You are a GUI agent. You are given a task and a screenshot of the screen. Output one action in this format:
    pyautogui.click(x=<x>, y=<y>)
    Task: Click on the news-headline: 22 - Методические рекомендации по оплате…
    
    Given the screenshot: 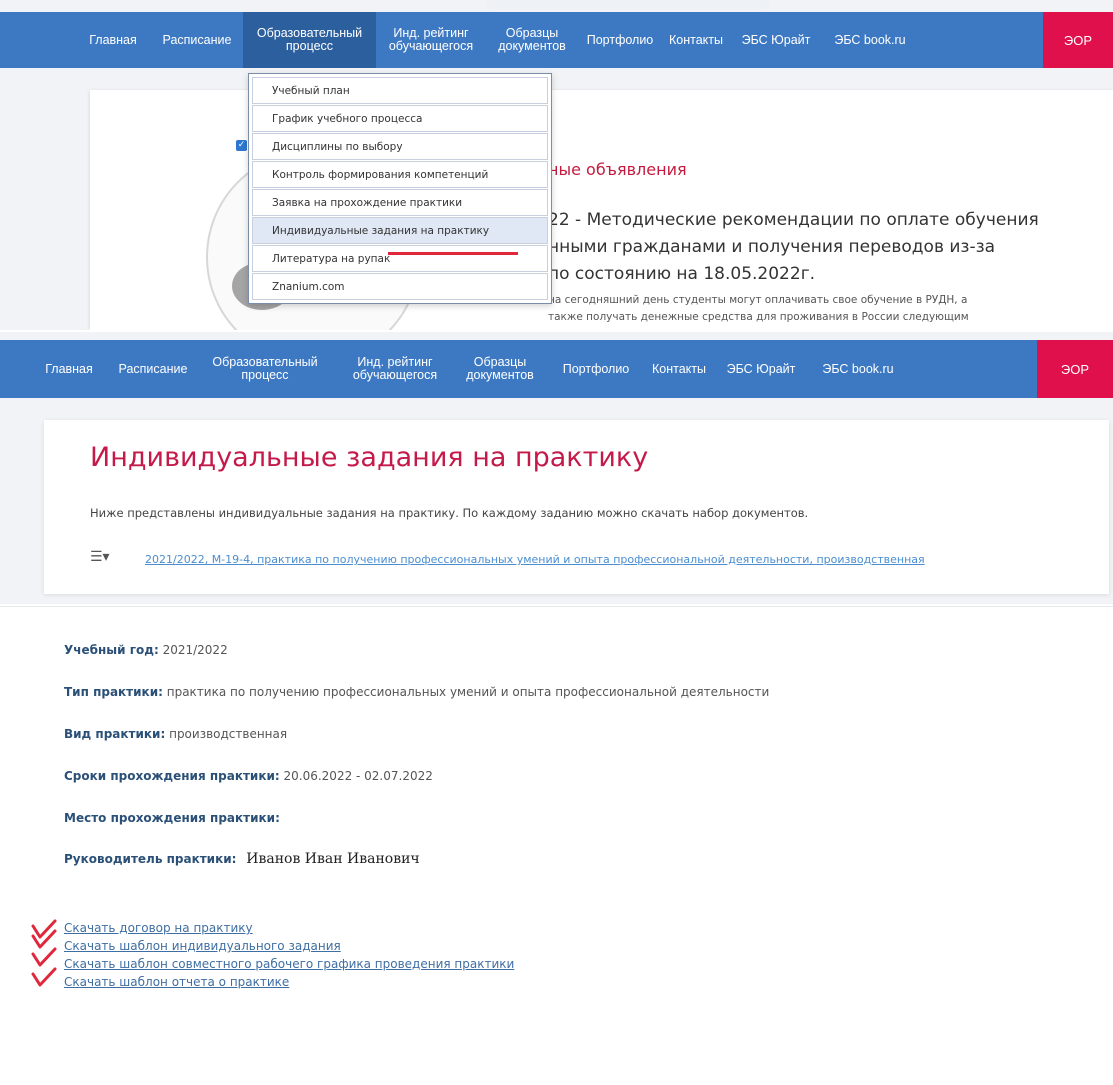 What is the action you would take?
    pyautogui.click(x=813, y=247)
    